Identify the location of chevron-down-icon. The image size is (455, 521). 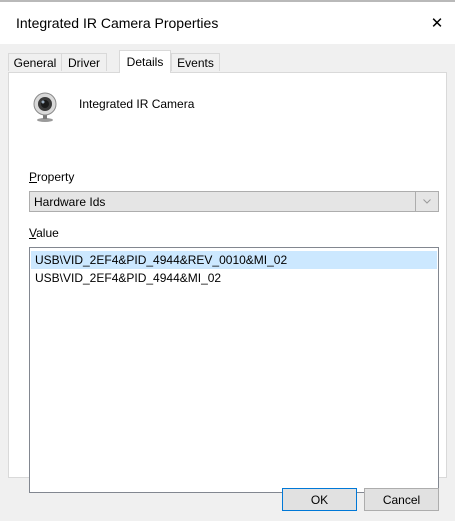
(427, 201).